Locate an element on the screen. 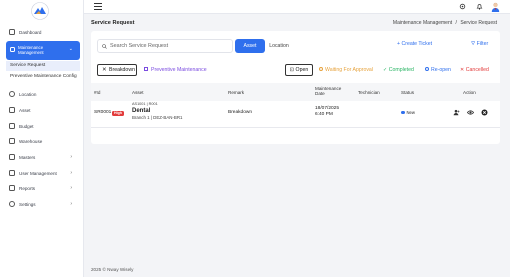  sidebar-item-warehouse: Warehouse is located at coordinates (42, 141).